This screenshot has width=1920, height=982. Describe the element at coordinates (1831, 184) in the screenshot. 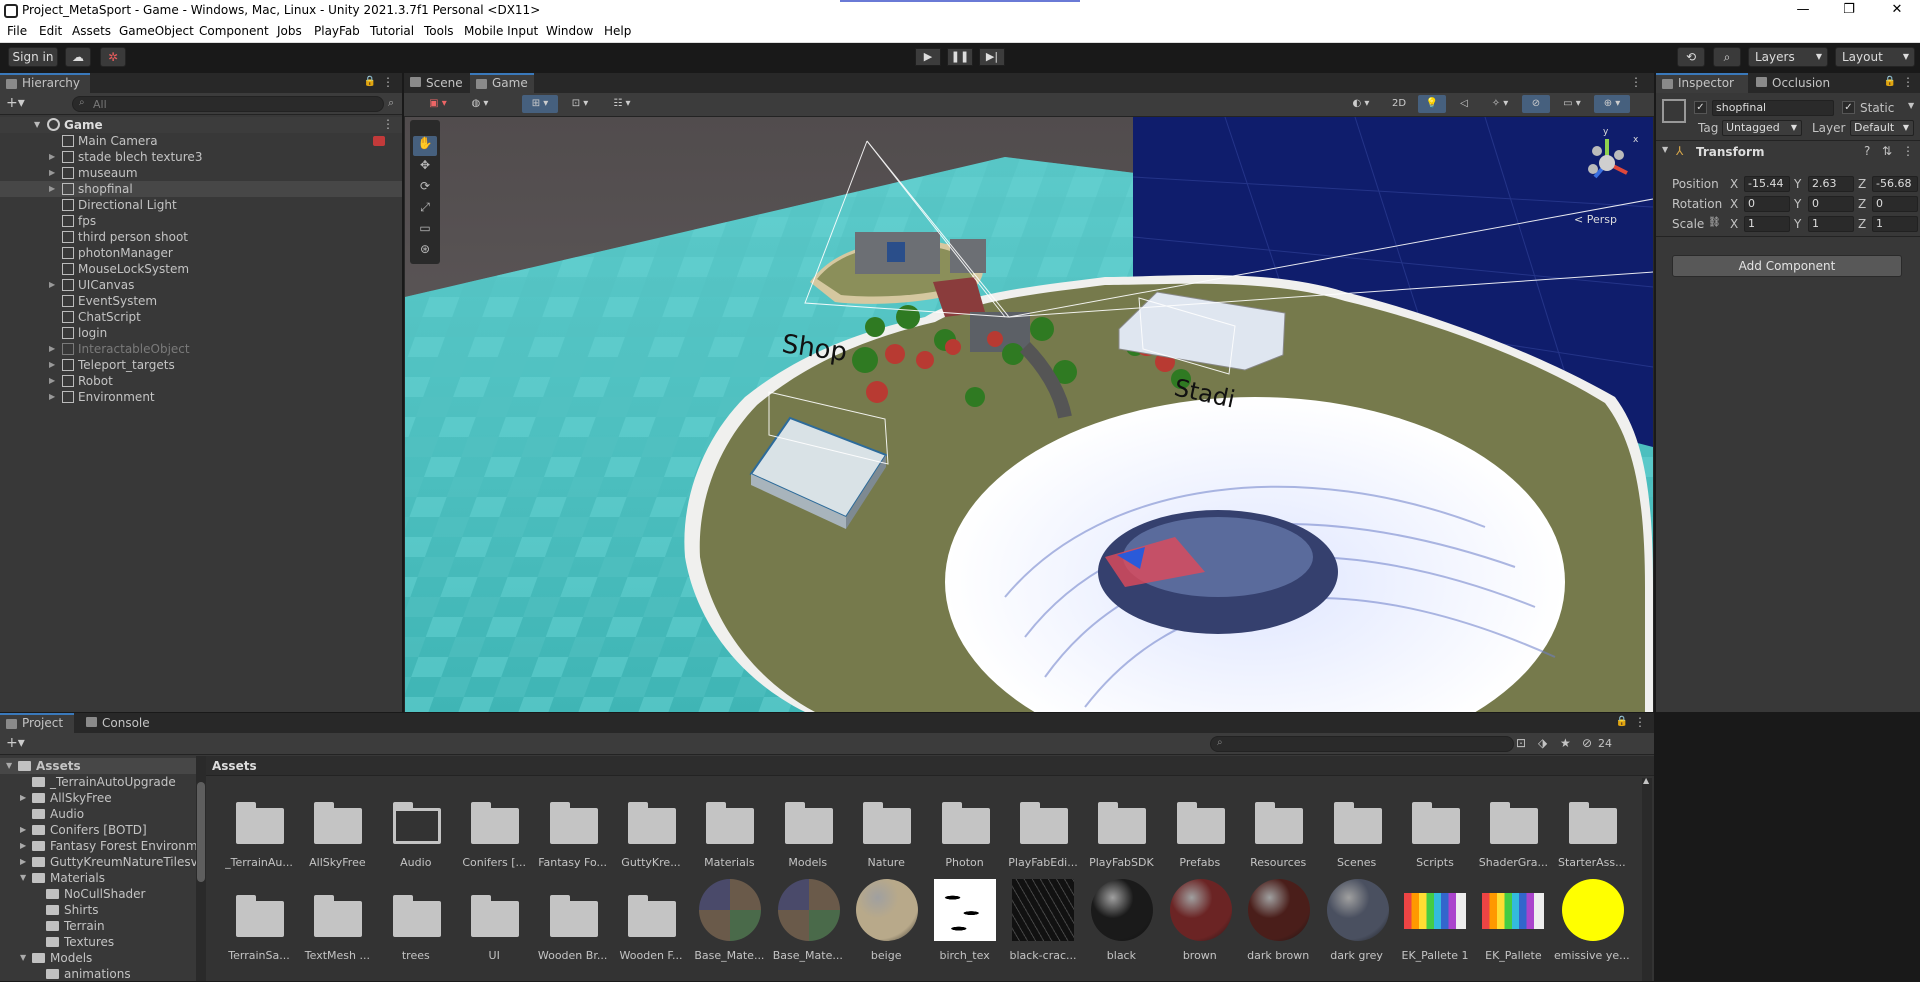

I see `position-y-field: 2.63` at that location.